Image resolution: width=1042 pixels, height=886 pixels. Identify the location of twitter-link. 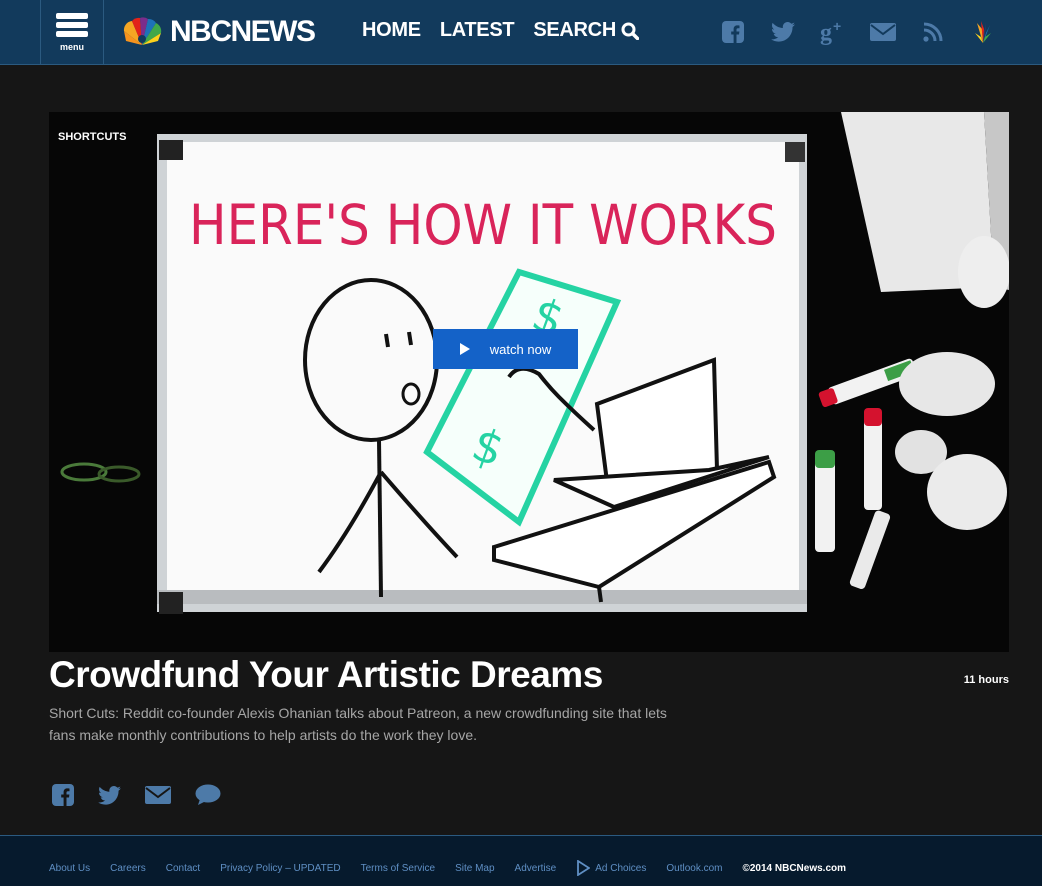
(783, 32).